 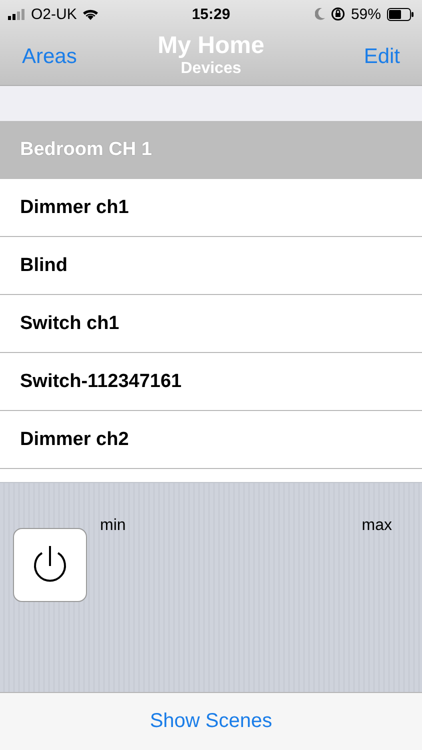 I want to click on power-button, so click(x=50, y=565).